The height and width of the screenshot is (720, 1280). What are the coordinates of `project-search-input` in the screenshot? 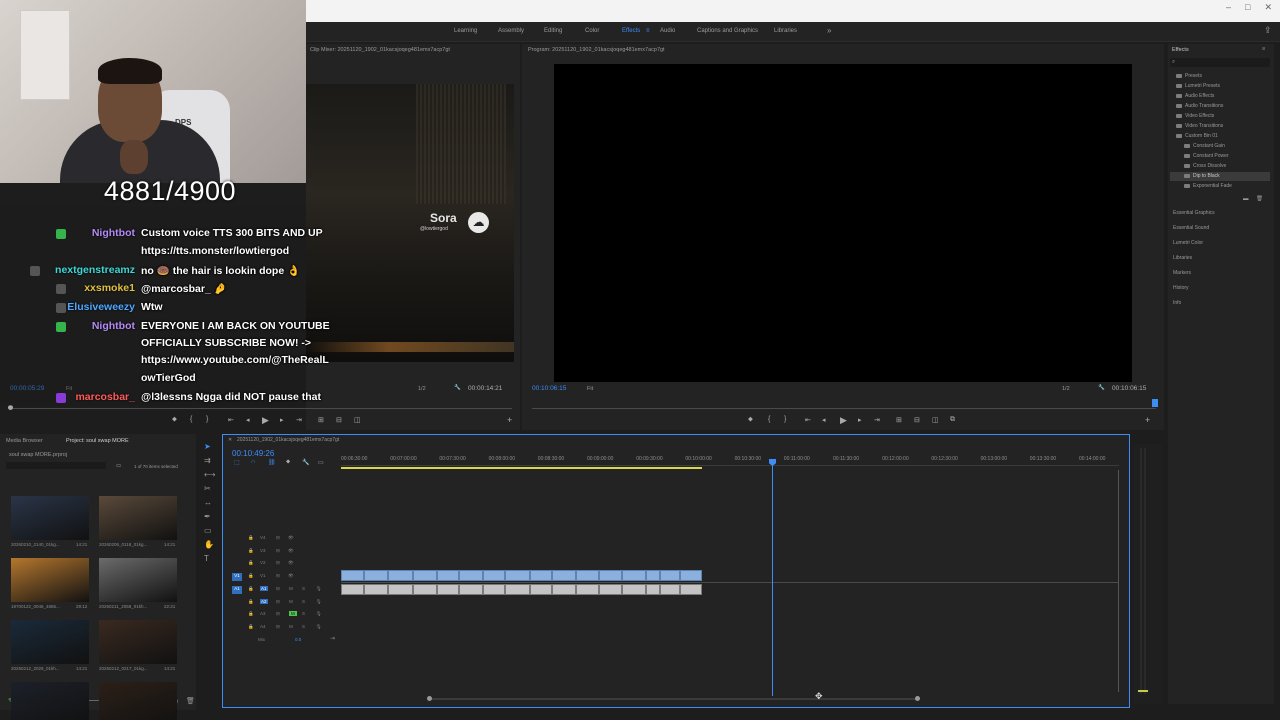 It's located at (56, 465).